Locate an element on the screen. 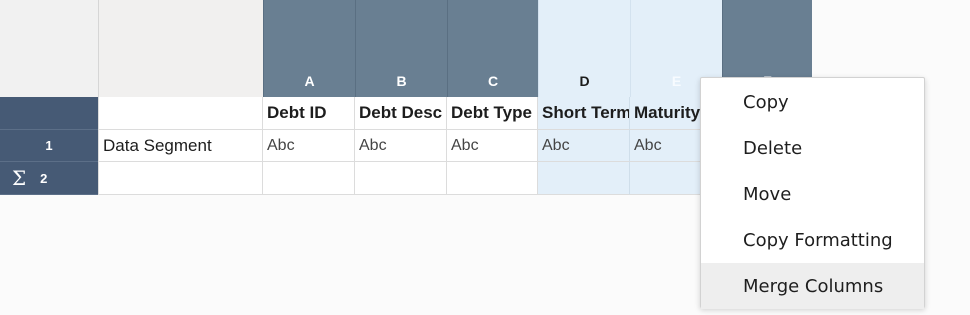  row-2-name-cell is located at coordinates (180, 178).